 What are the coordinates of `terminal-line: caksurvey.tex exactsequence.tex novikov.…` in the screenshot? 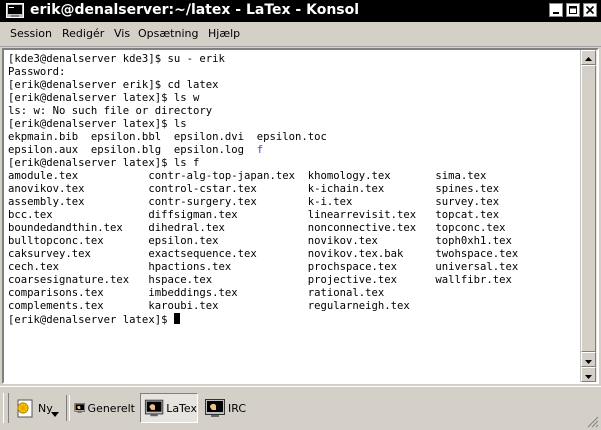 It's located at (263, 254).